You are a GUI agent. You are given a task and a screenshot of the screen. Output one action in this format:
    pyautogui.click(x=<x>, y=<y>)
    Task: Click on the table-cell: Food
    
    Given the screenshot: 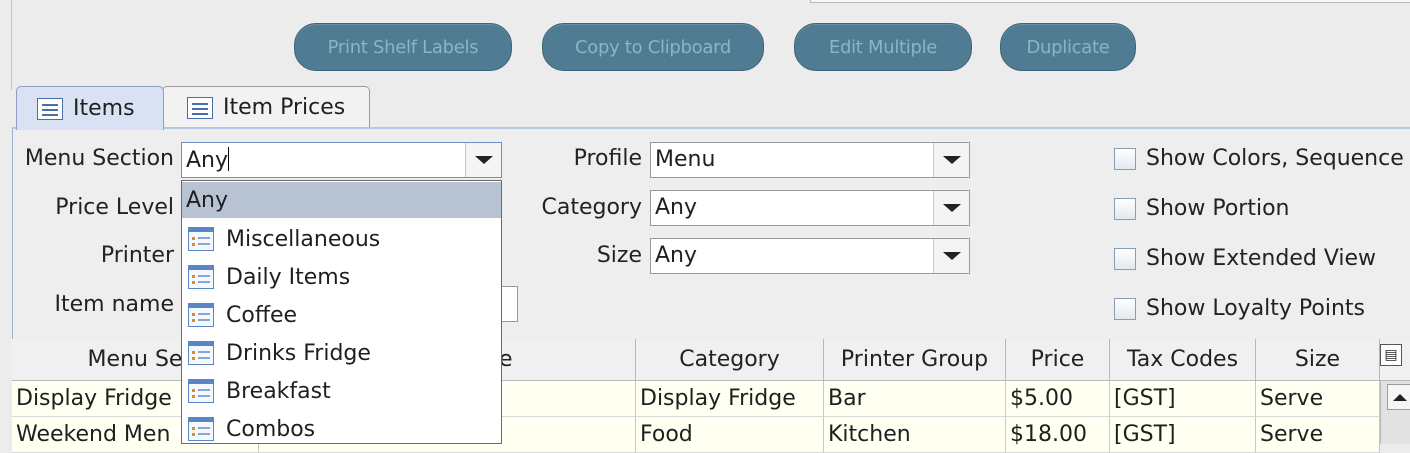 What is the action you would take?
    pyautogui.click(x=730, y=435)
    